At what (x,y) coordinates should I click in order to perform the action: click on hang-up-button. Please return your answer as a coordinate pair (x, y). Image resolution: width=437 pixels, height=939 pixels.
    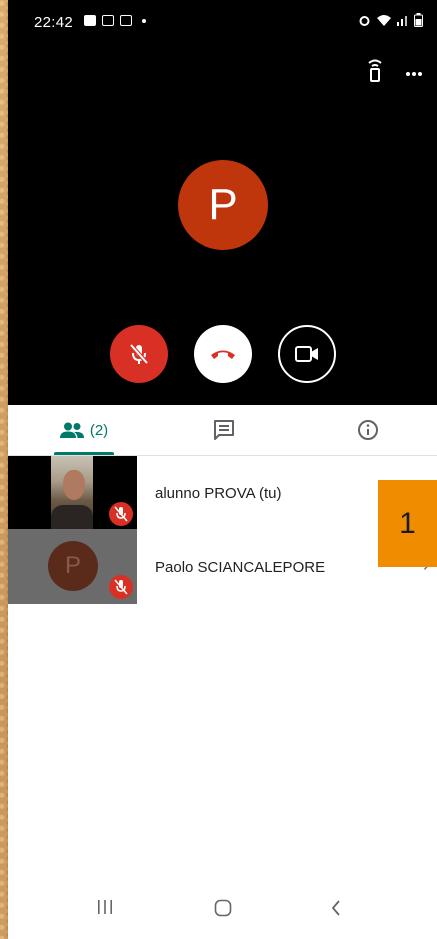
    Looking at the image, I should click on (223, 354).